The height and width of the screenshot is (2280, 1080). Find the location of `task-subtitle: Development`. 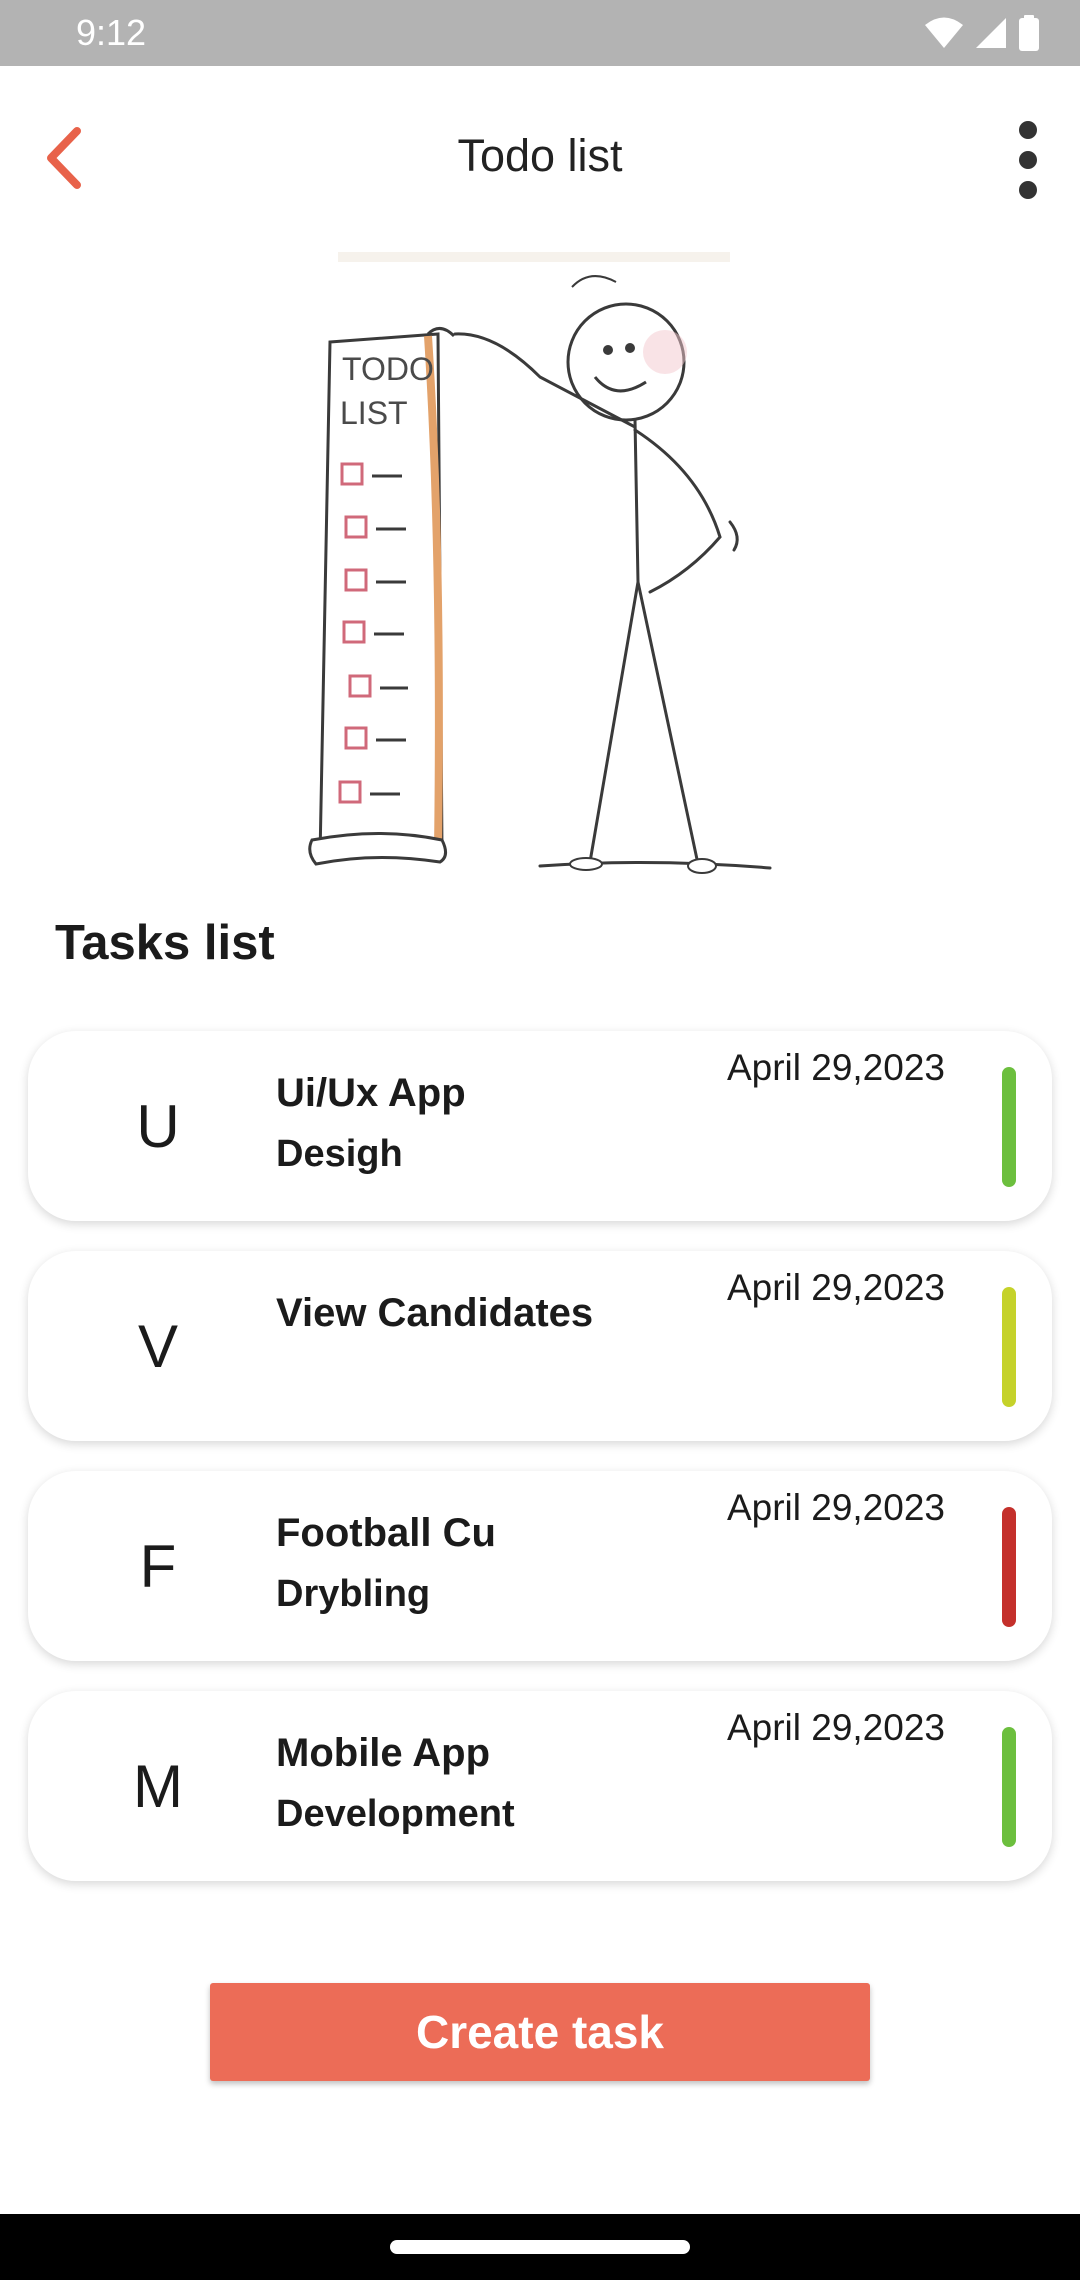

task-subtitle: Development is located at coordinates (395, 1814).